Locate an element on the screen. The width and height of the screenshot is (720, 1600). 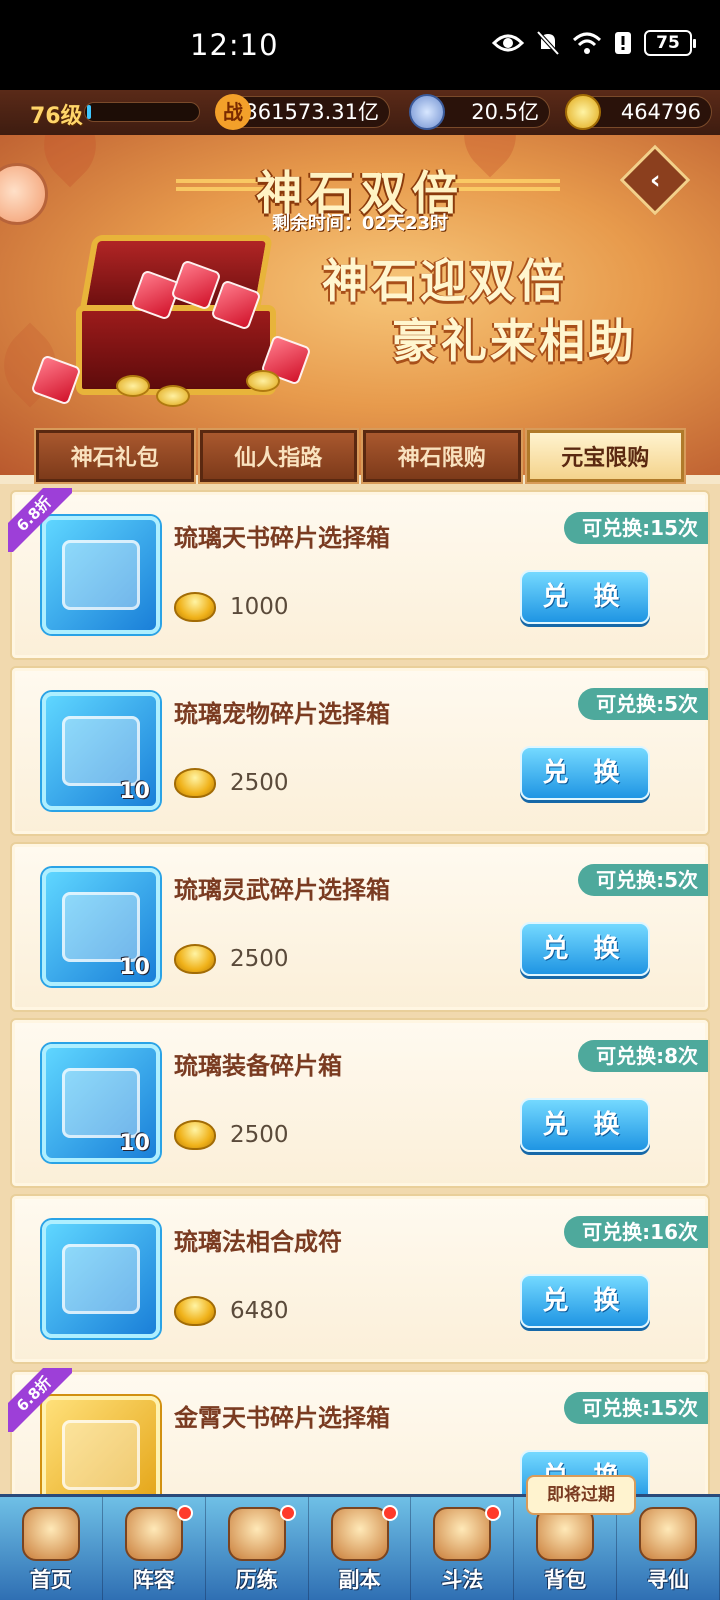
nav-label: 寻仙 is located at coordinates (668, 1580).